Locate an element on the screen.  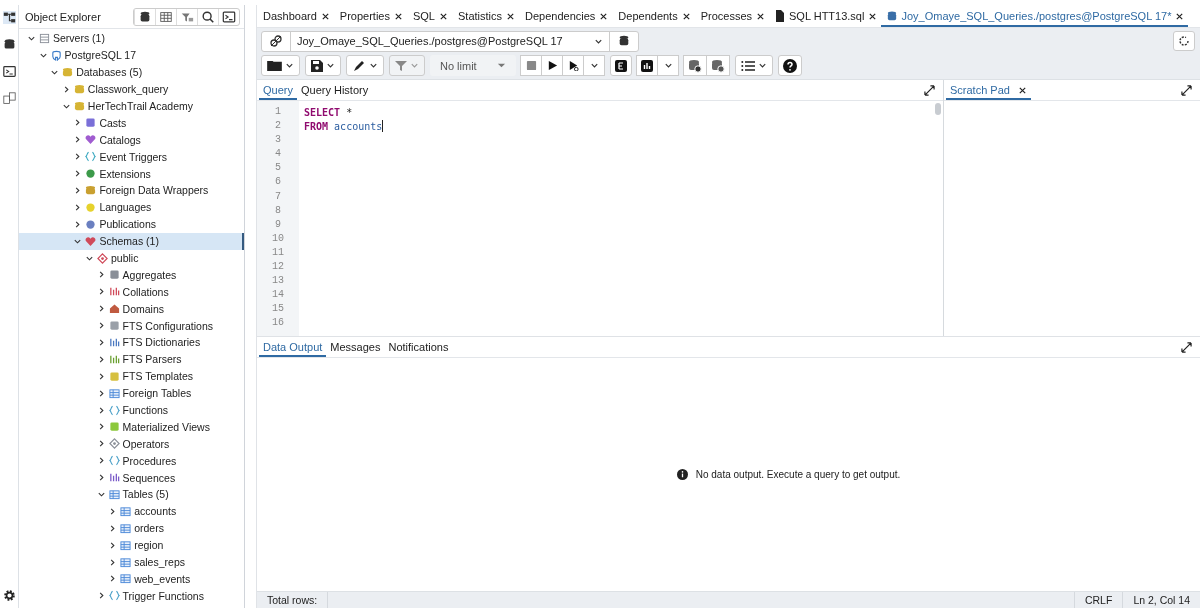
tree-item: accounts is located at coordinates (131, 511).